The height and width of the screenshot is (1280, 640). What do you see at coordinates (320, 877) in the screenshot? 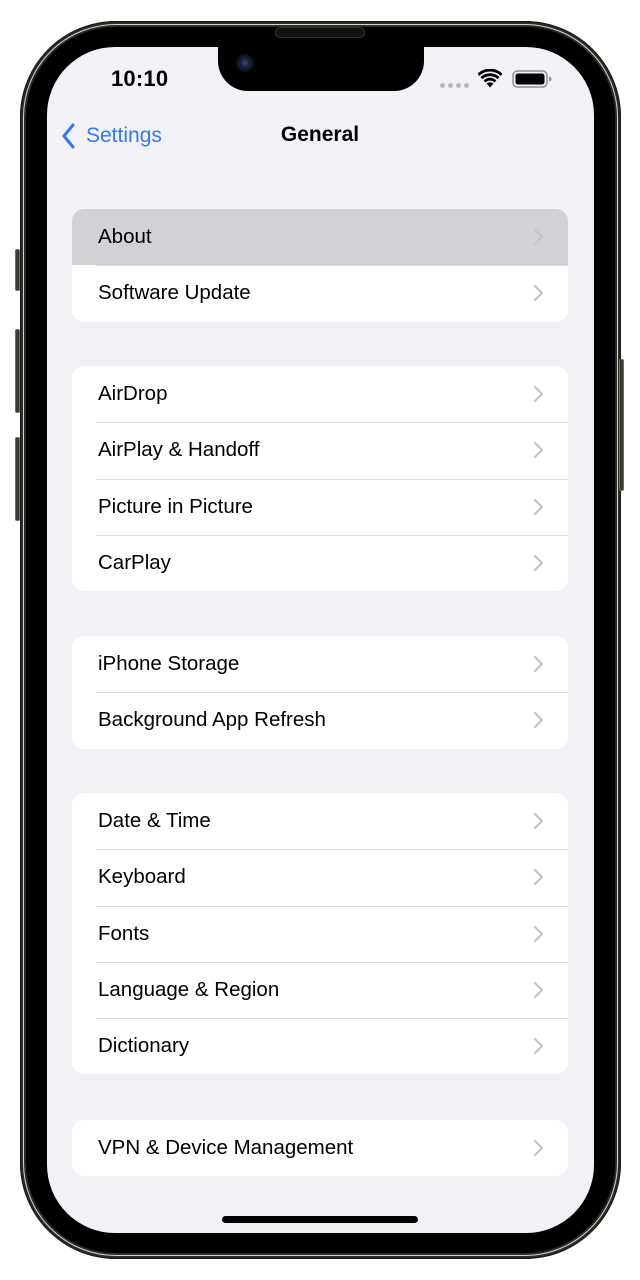
I see `row-keyboard: Keyboard` at bounding box center [320, 877].